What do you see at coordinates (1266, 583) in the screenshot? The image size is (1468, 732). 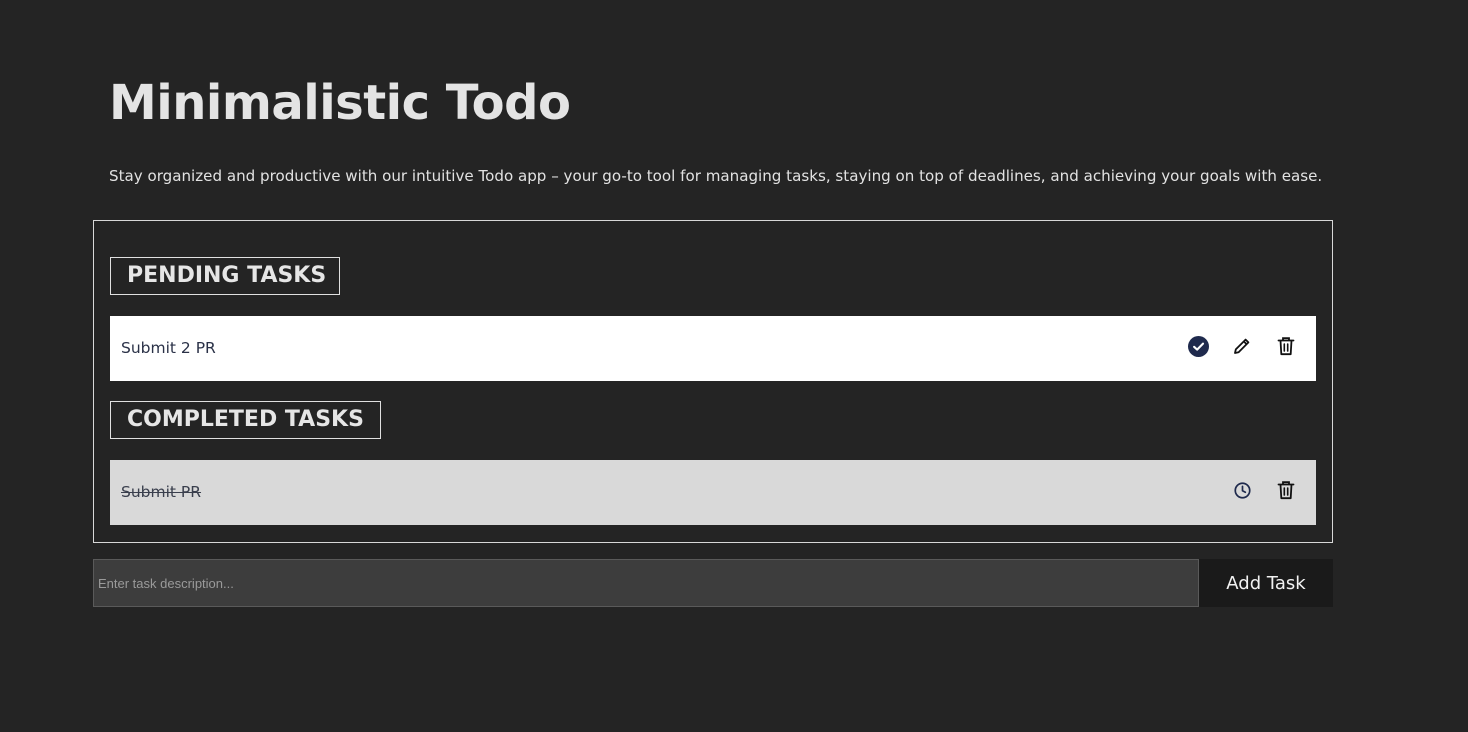 I see `add-task-button: Add Task` at bounding box center [1266, 583].